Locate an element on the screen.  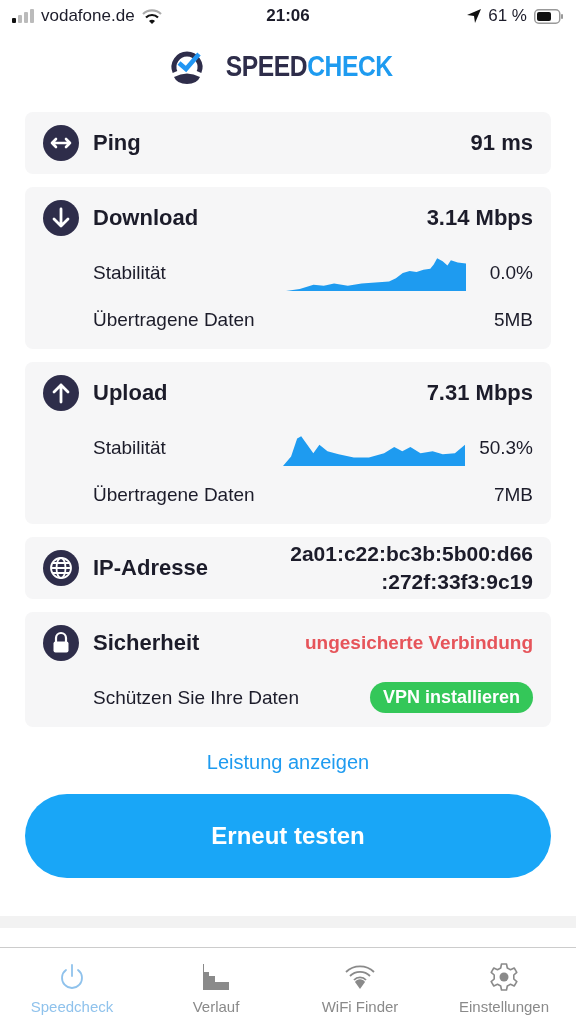
show-performance-link: Leistung anzeigen is located at coordinates (288, 762).